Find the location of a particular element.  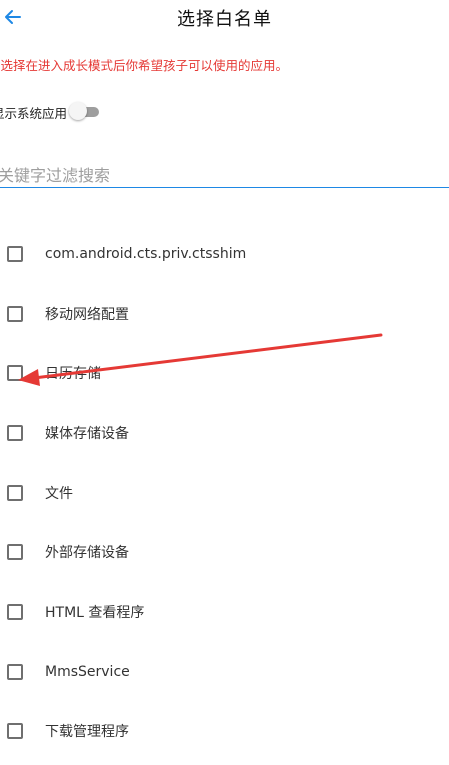

show-system-apps-row: 显示系统应用 is located at coordinates (50, 112).